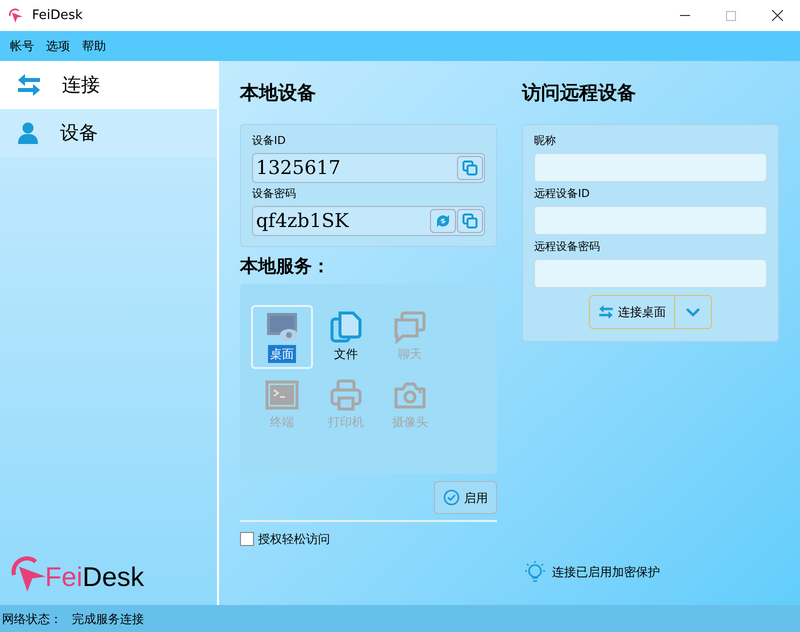 This screenshot has width=800, height=632. I want to click on field-label: 远程设备ID, so click(562, 194).